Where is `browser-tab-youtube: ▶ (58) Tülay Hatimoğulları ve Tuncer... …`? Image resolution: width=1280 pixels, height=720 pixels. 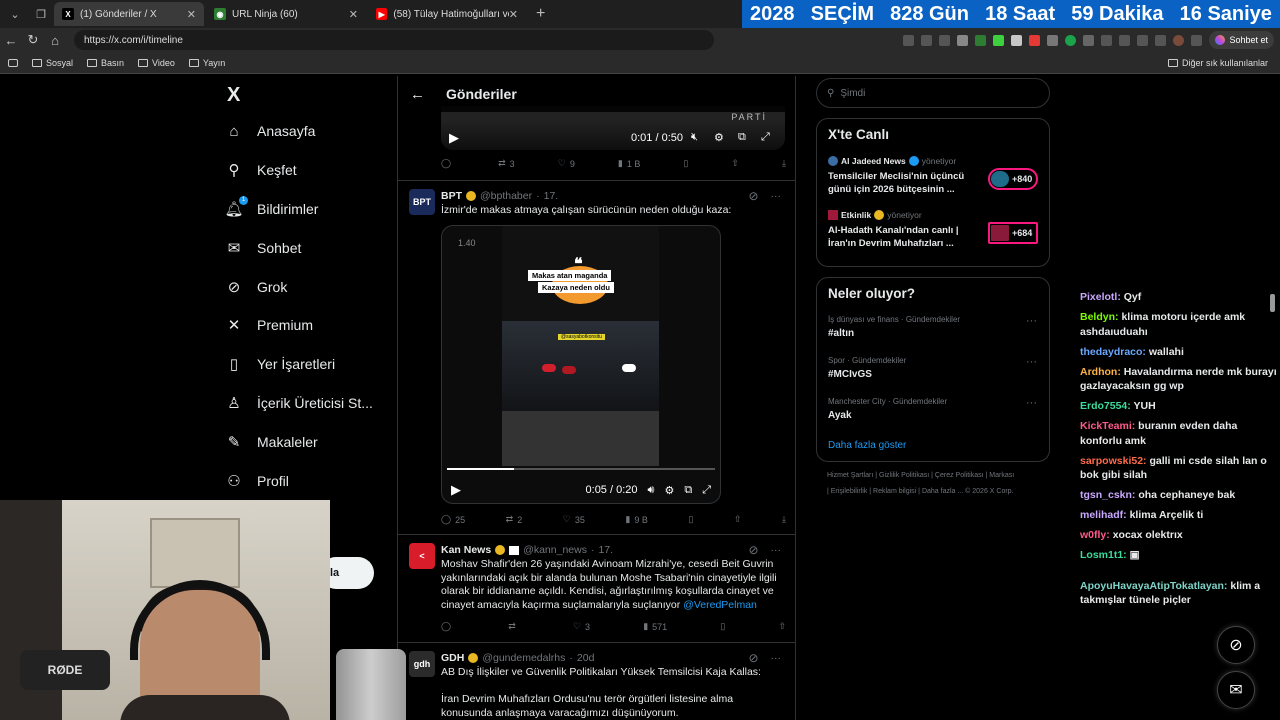
browser-tab-youtube: ▶ (58) Tülay Hatimoğulları ve Tuncer... … is located at coordinates (447, 14).